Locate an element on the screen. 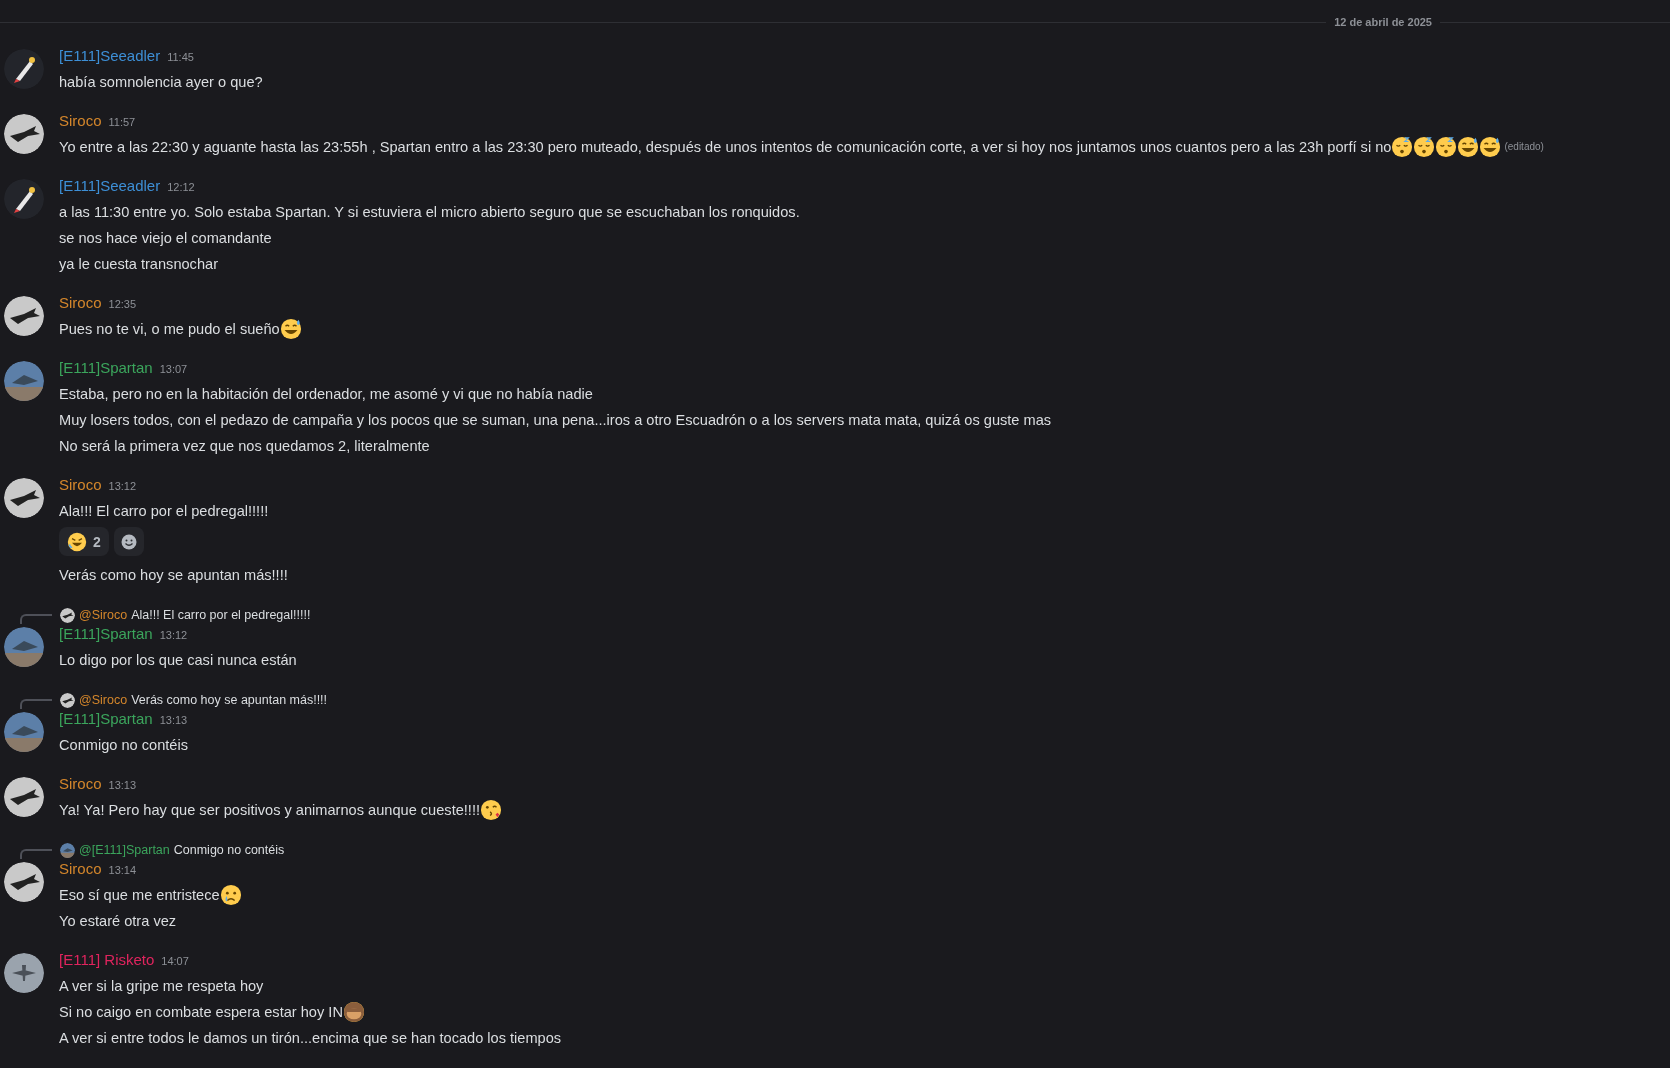  message-text: A ver si entre todos le damos un tirón...encima que se han tocado los tiempos is located at coordinates (310, 1038).